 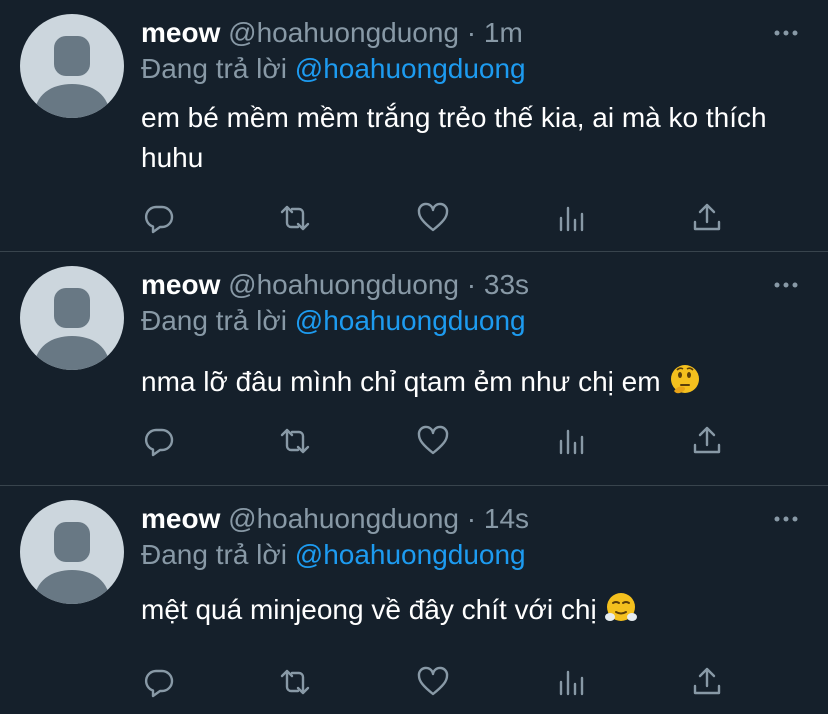 I want to click on tweet-header: meow @hoahuongduong · 33s, so click(x=474, y=285).